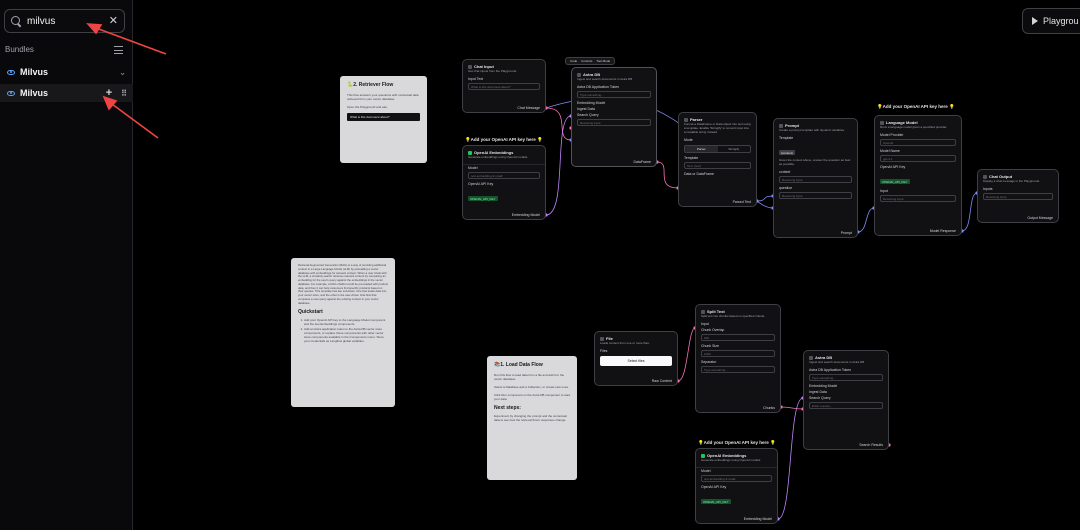  I want to click on bundles-label: Bundles, so click(19, 49).